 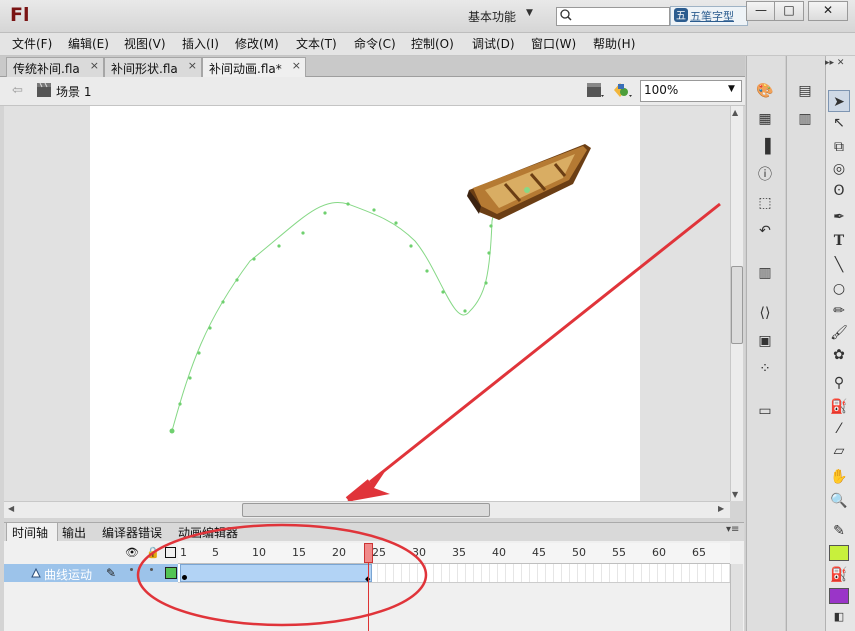 What do you see at coordinates (144, 69) in the screenshot?
I see `tab-label: 补间形状.fla` at bounding box center [144, 69].